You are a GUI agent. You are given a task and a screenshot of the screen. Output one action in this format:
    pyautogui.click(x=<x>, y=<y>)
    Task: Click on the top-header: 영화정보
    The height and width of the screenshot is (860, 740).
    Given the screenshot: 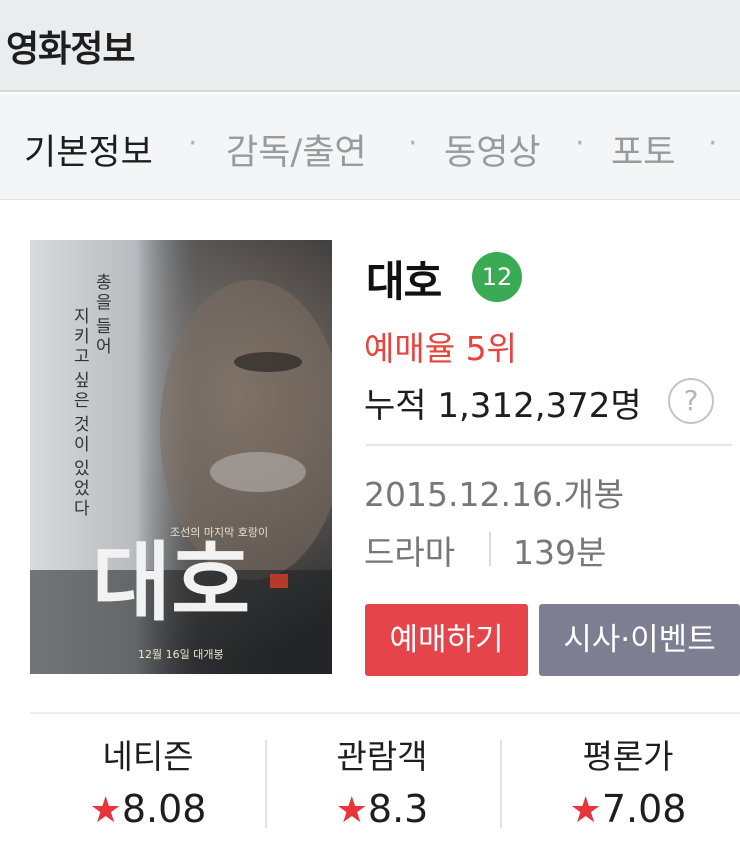 What is the action you would take?
    pyautogui.click(x=370, y=46)
    